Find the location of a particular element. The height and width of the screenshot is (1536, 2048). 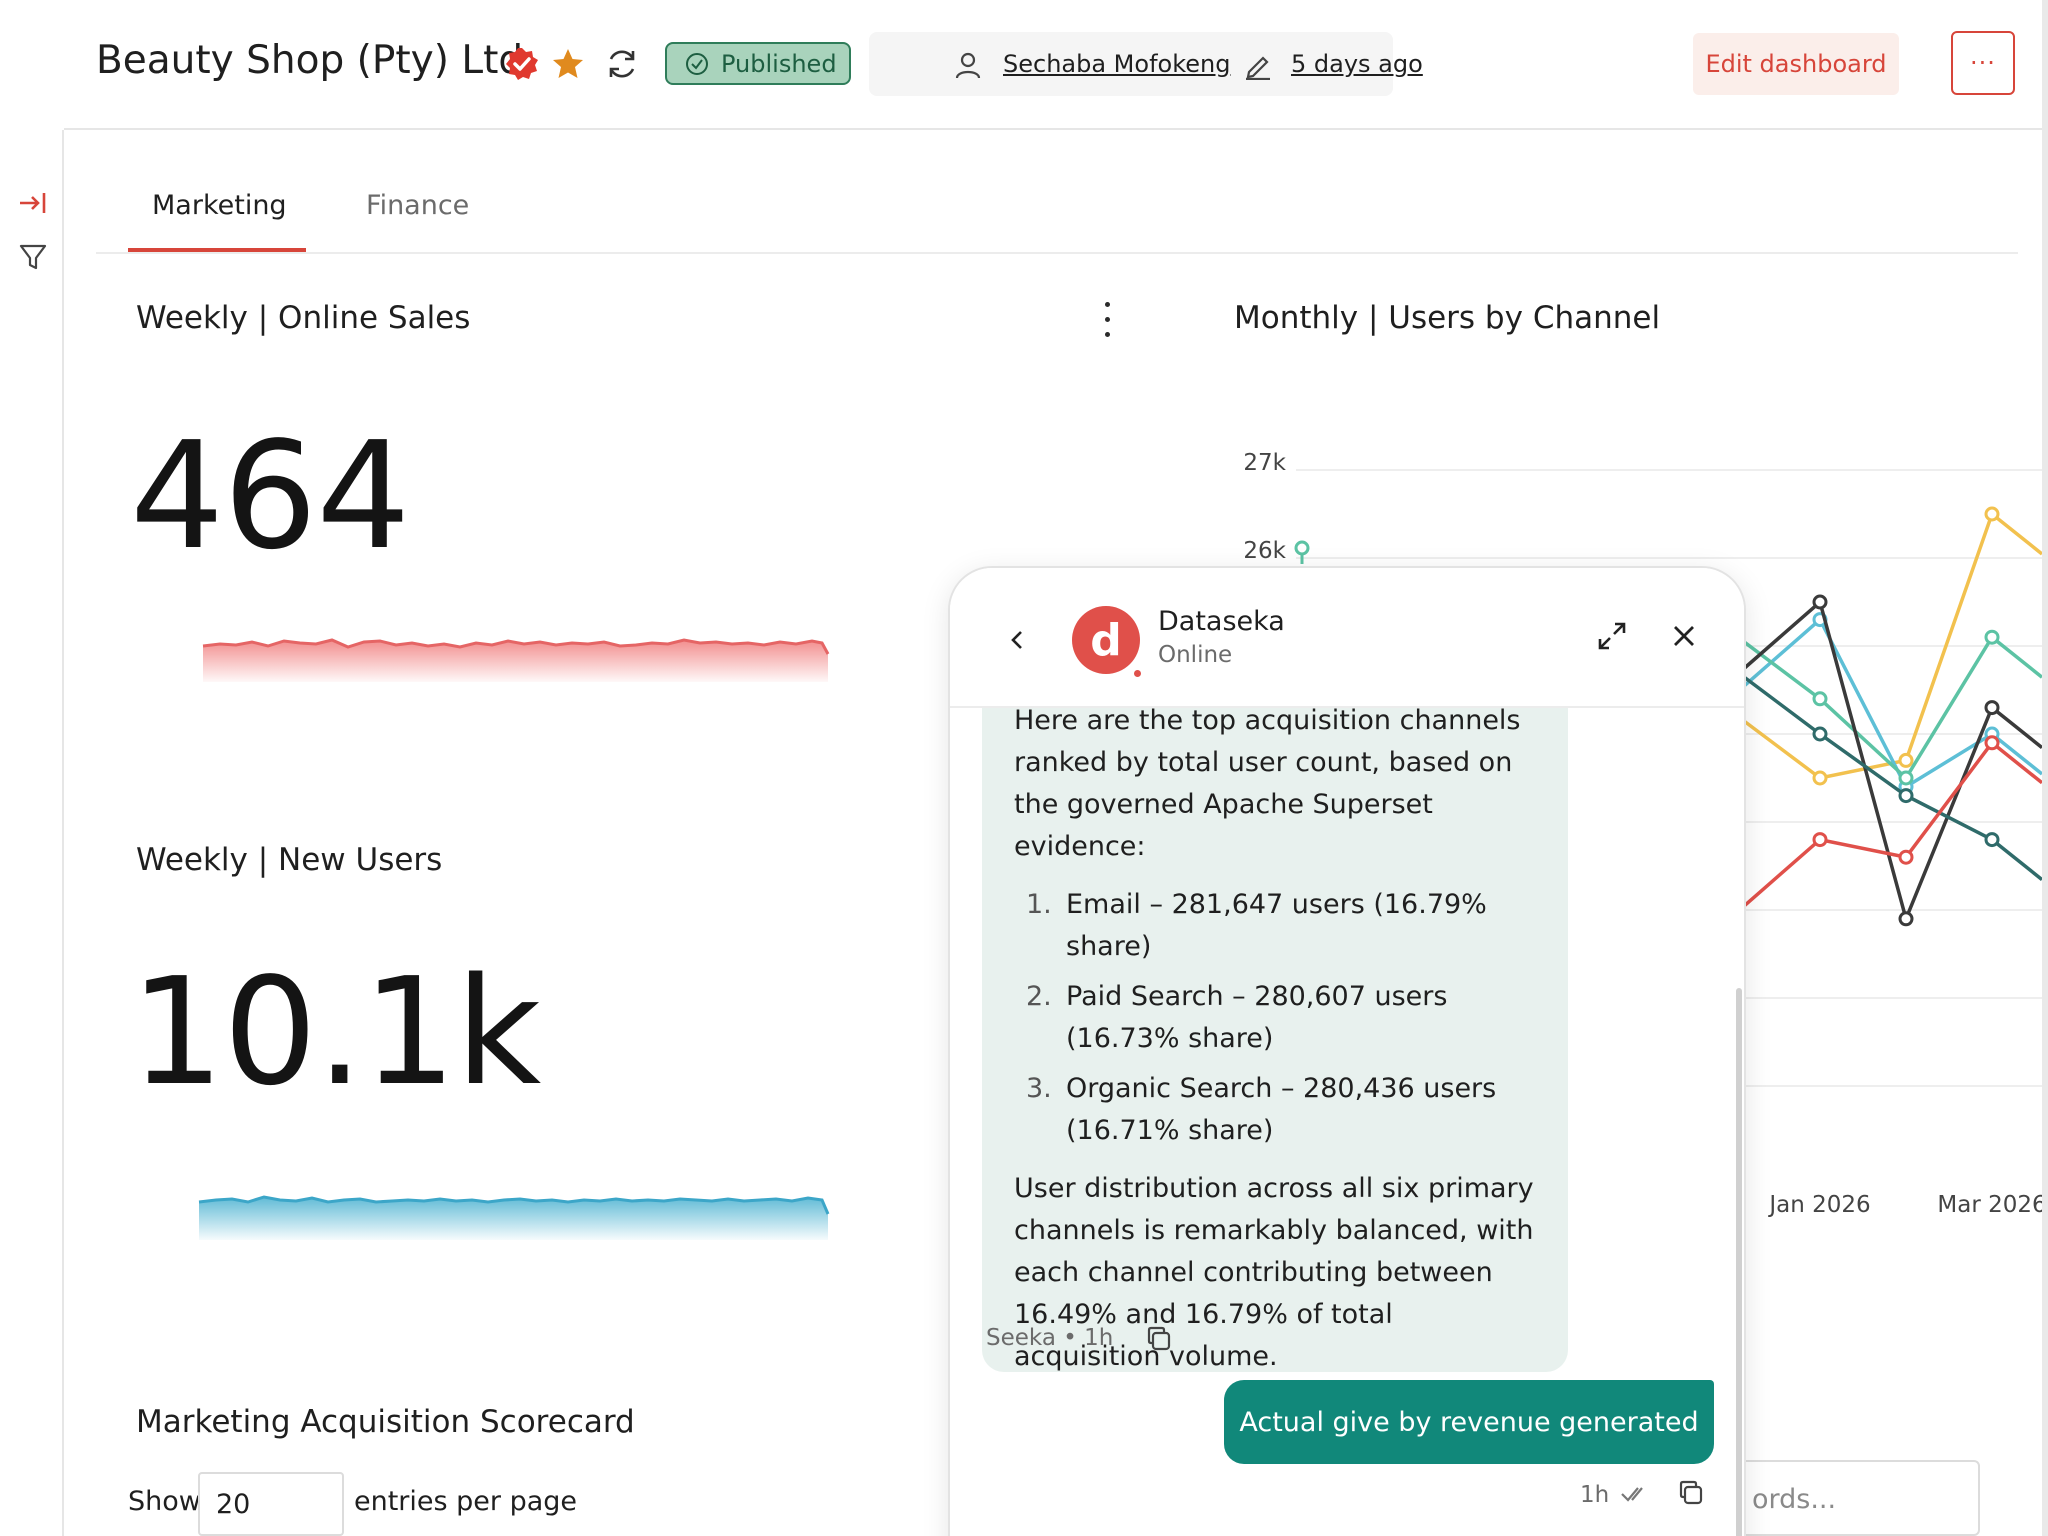

owner-link: Sechaba Mofokeng is located at coordinates (1116, 64).